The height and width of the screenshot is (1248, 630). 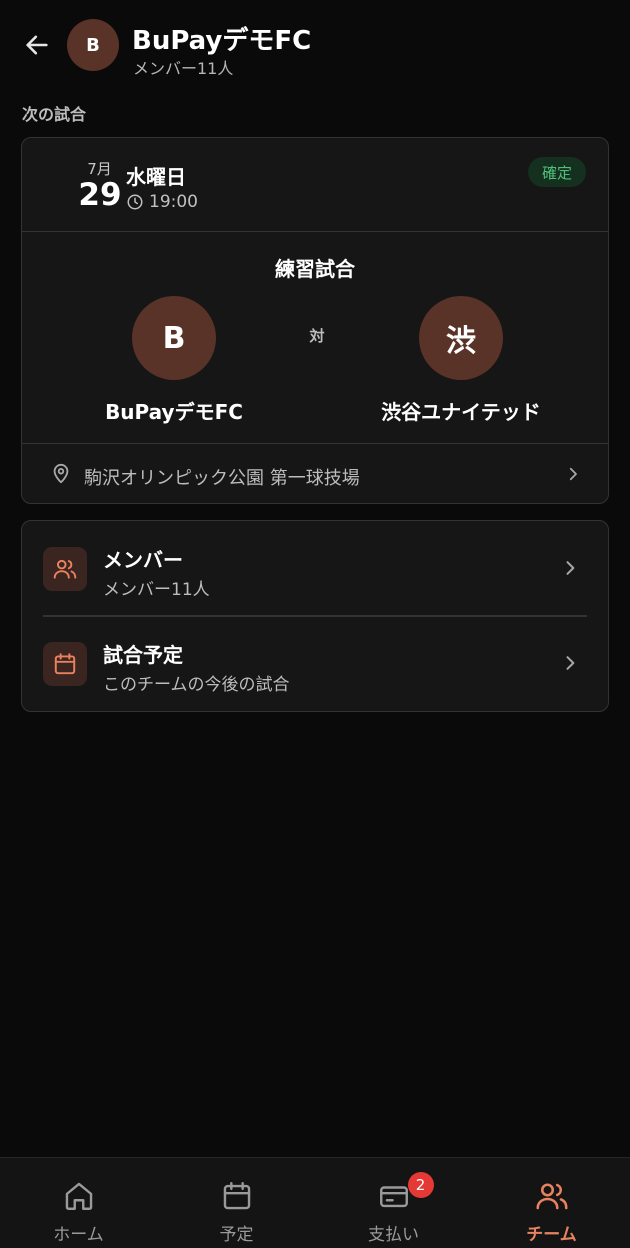 I want to click on menu-item-subtitle: メンバー11人, so click(x=156, y=590).